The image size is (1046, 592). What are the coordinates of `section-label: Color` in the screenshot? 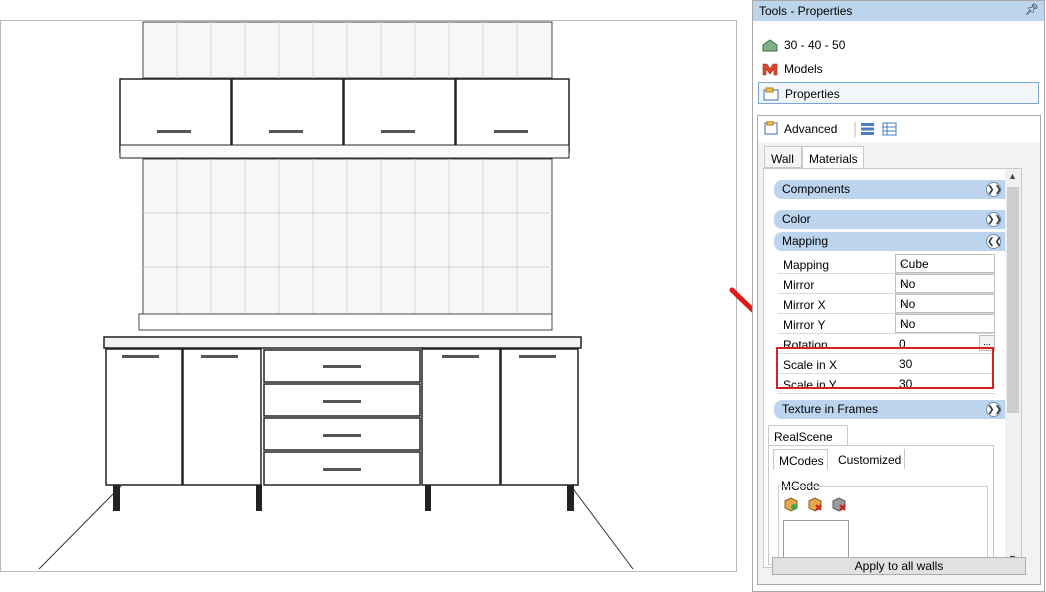 It's located at (796, 219).